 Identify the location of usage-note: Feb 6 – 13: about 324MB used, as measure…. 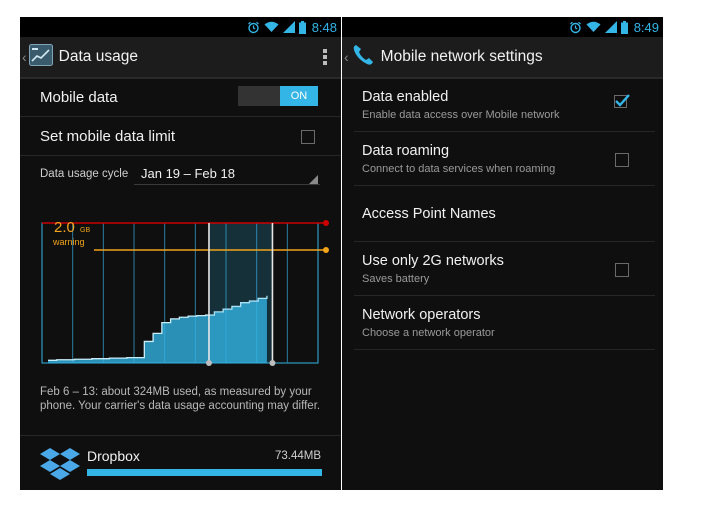
(180, 399).